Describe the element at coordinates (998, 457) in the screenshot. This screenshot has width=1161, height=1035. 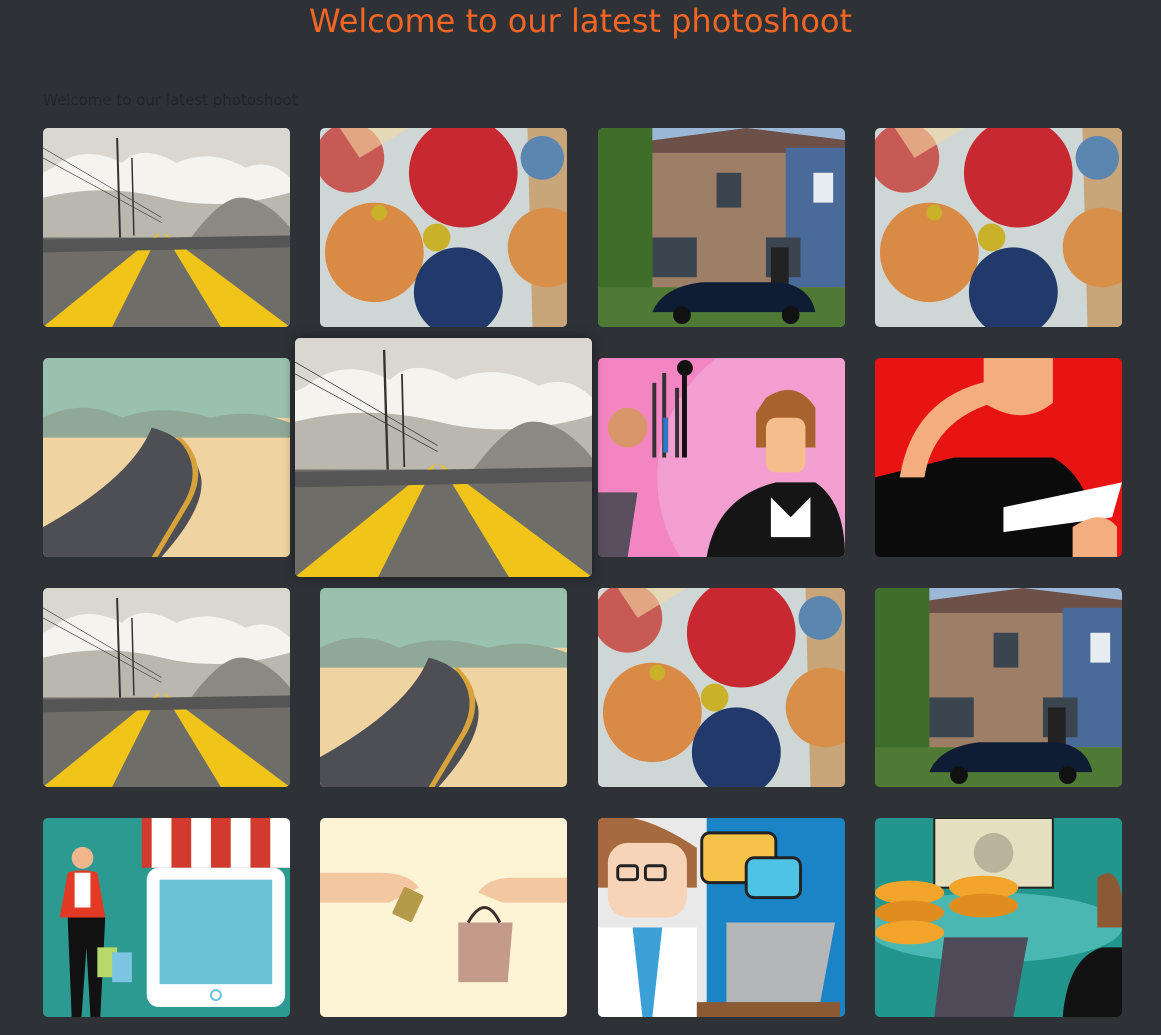
I see `gallery-photo-man-phone-red` at that location.